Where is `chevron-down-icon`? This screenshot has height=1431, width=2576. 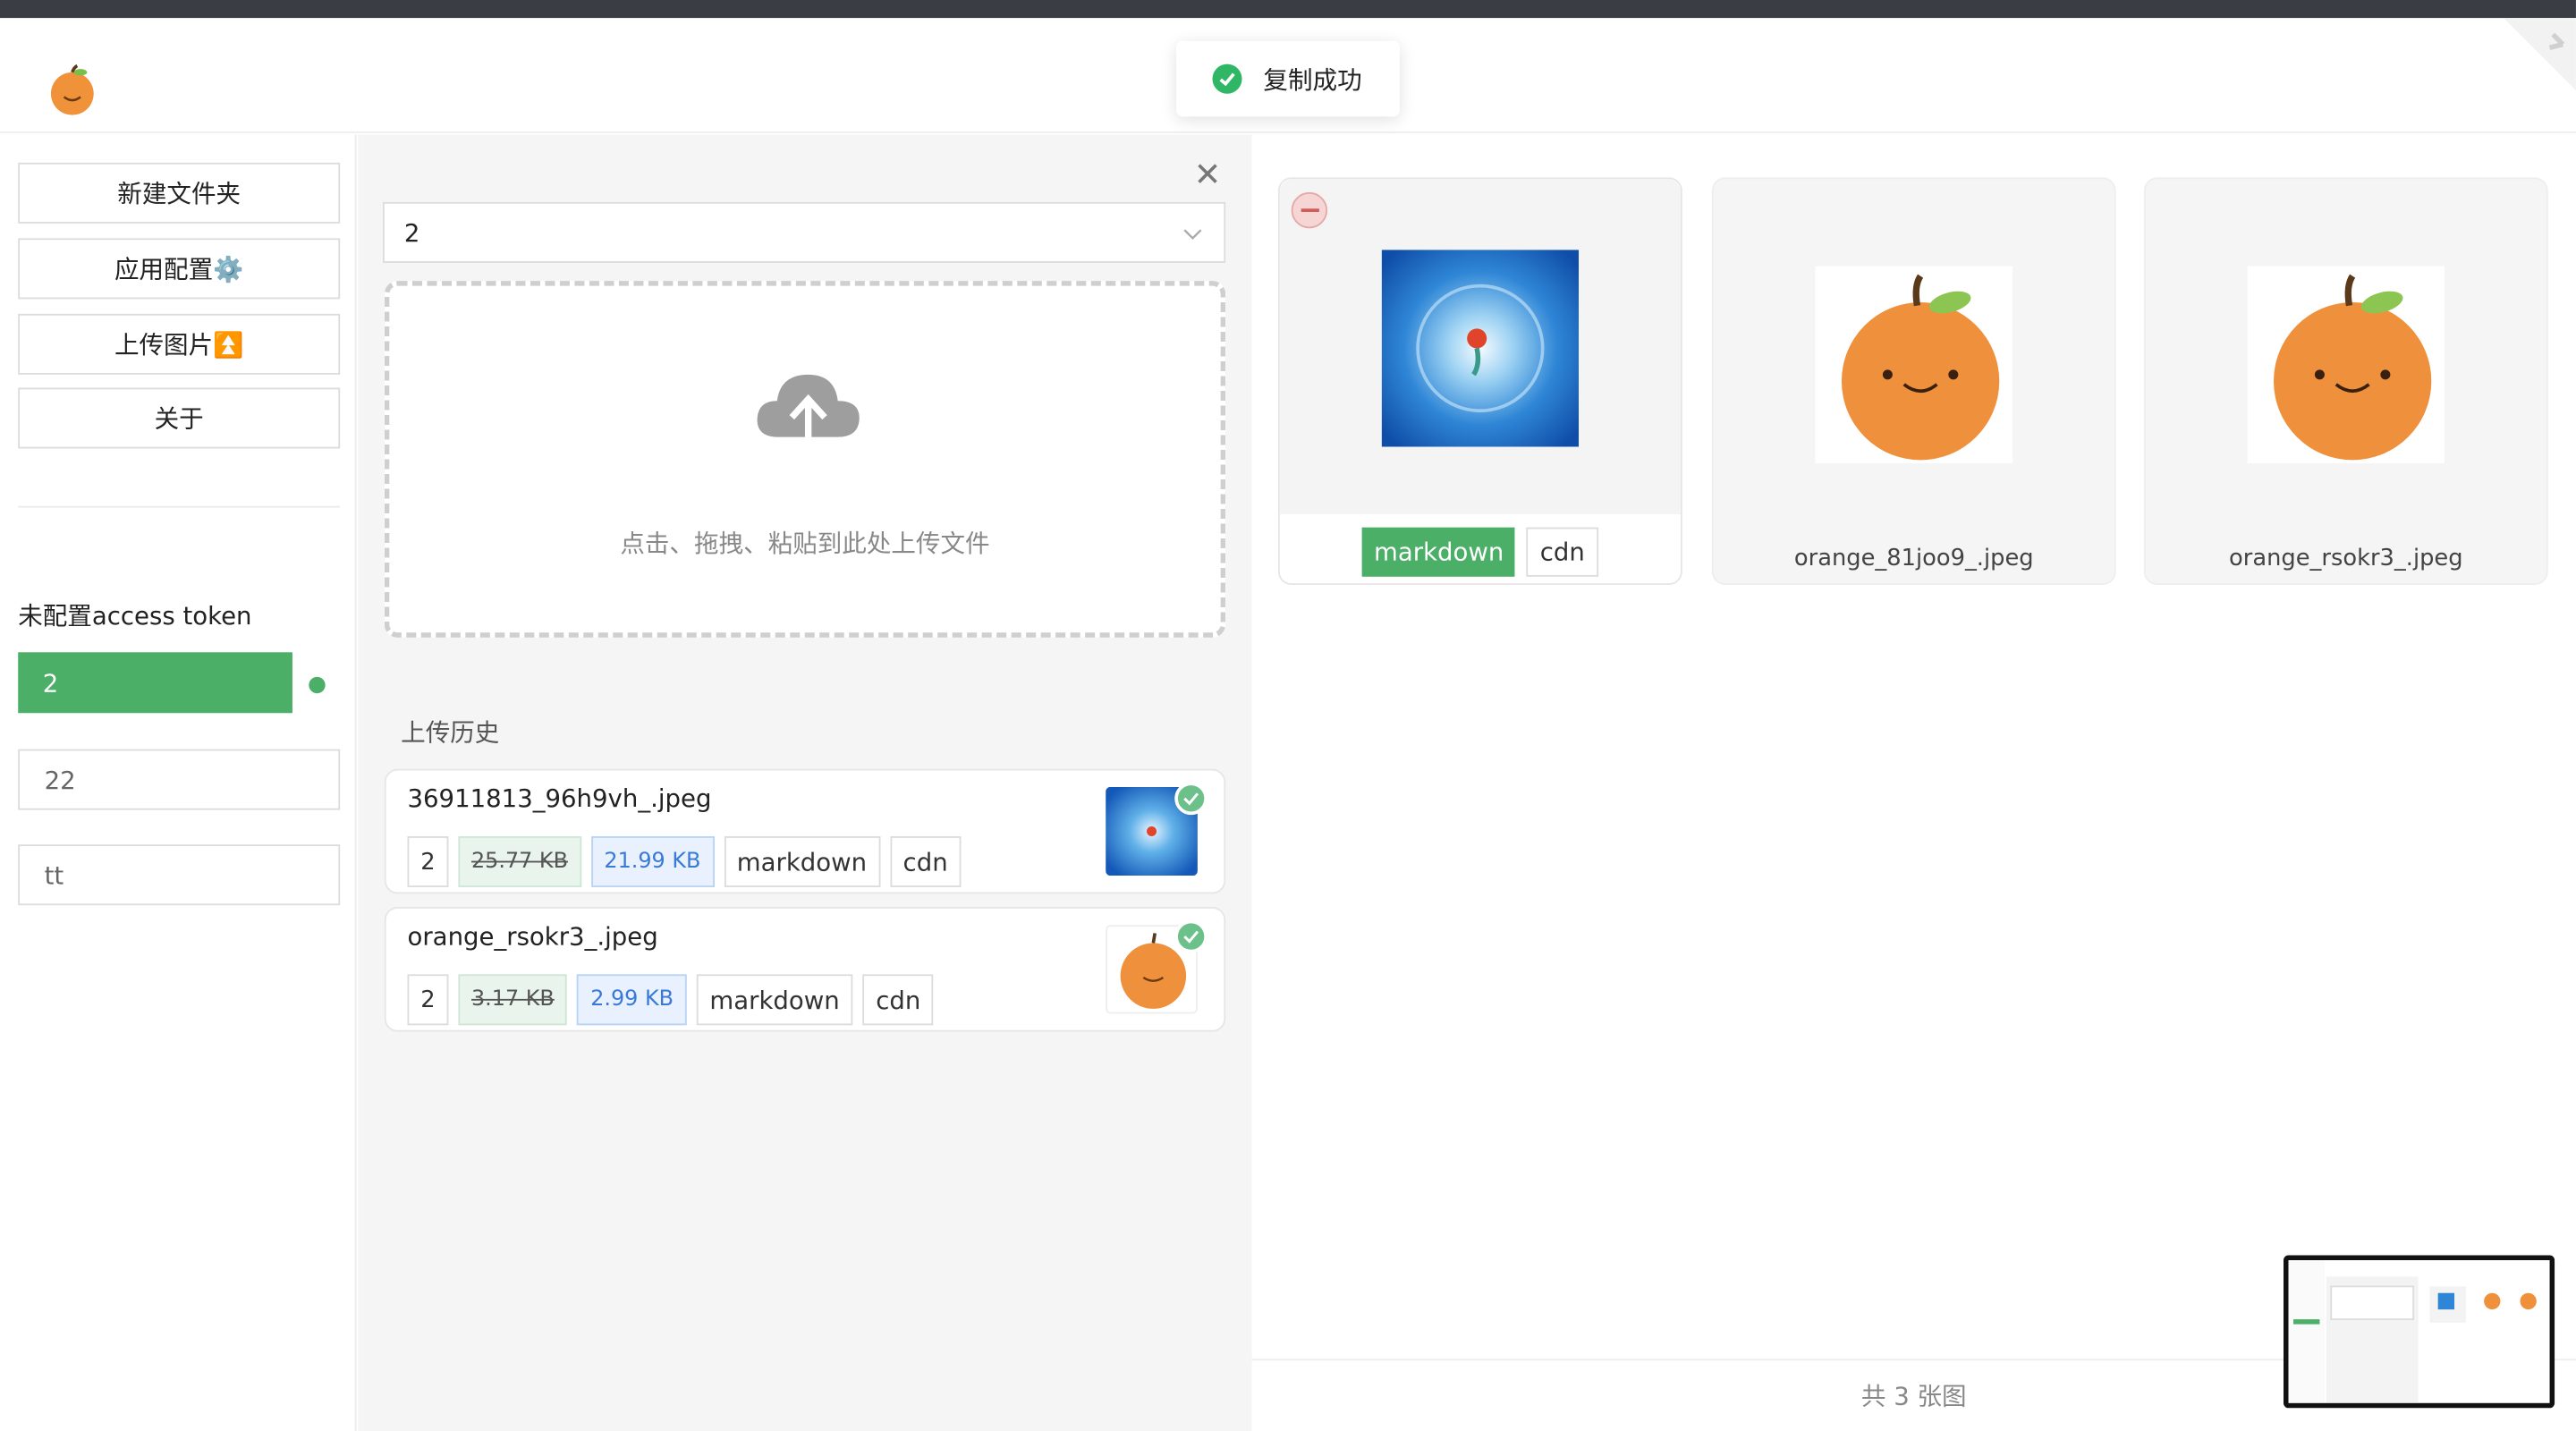
chevron-down-icon is located at coordinates (1192, 235).